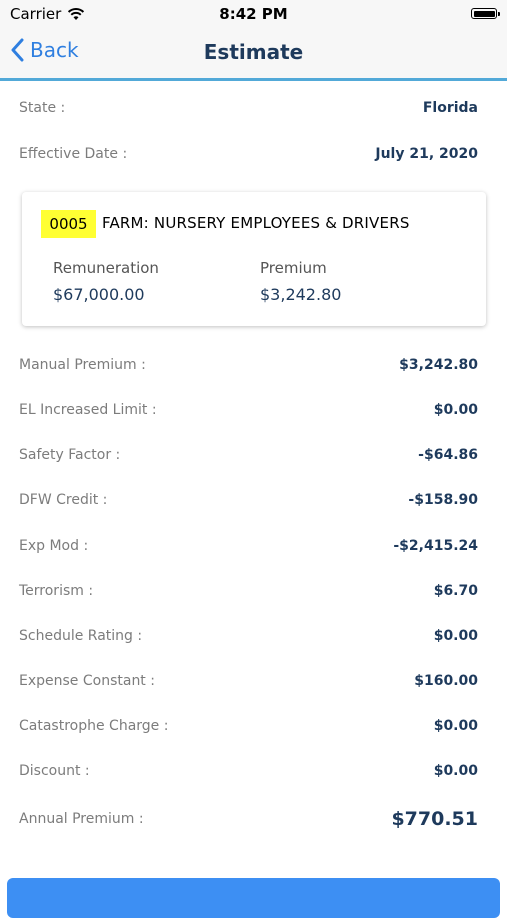 The height and width of the screenshot is (918, 507). What do you see at coordinates (248, 500) in the screenshot?
I see `dfw-credit-row: DFW Credit : -$158.90` at bounding box center [248, 500].